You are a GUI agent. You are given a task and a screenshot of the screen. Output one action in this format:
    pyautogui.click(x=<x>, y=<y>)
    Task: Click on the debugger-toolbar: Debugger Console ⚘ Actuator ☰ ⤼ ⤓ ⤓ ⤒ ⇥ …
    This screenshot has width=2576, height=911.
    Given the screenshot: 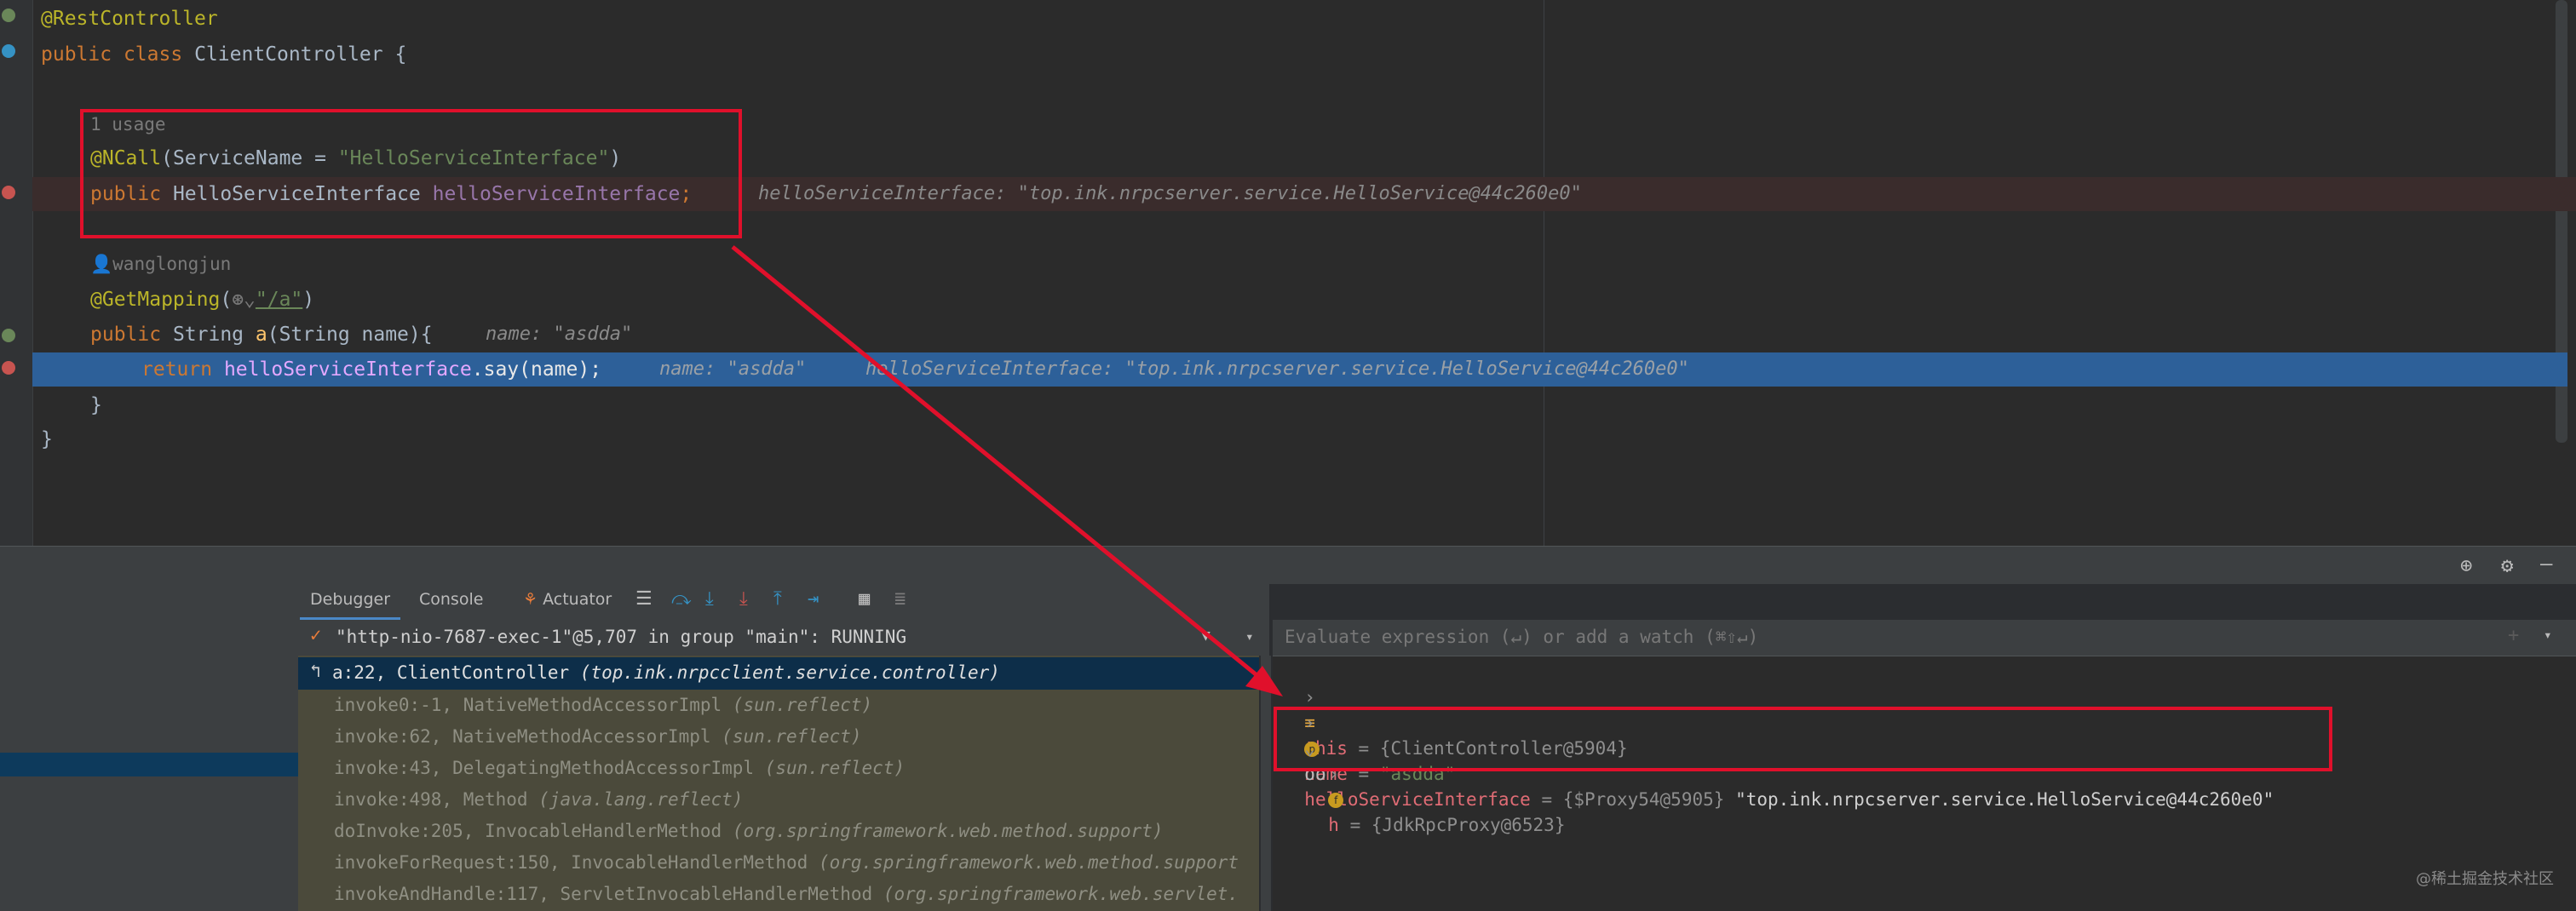 What is the action you would take?
    pyautogui.click(x=784, y=600)
    